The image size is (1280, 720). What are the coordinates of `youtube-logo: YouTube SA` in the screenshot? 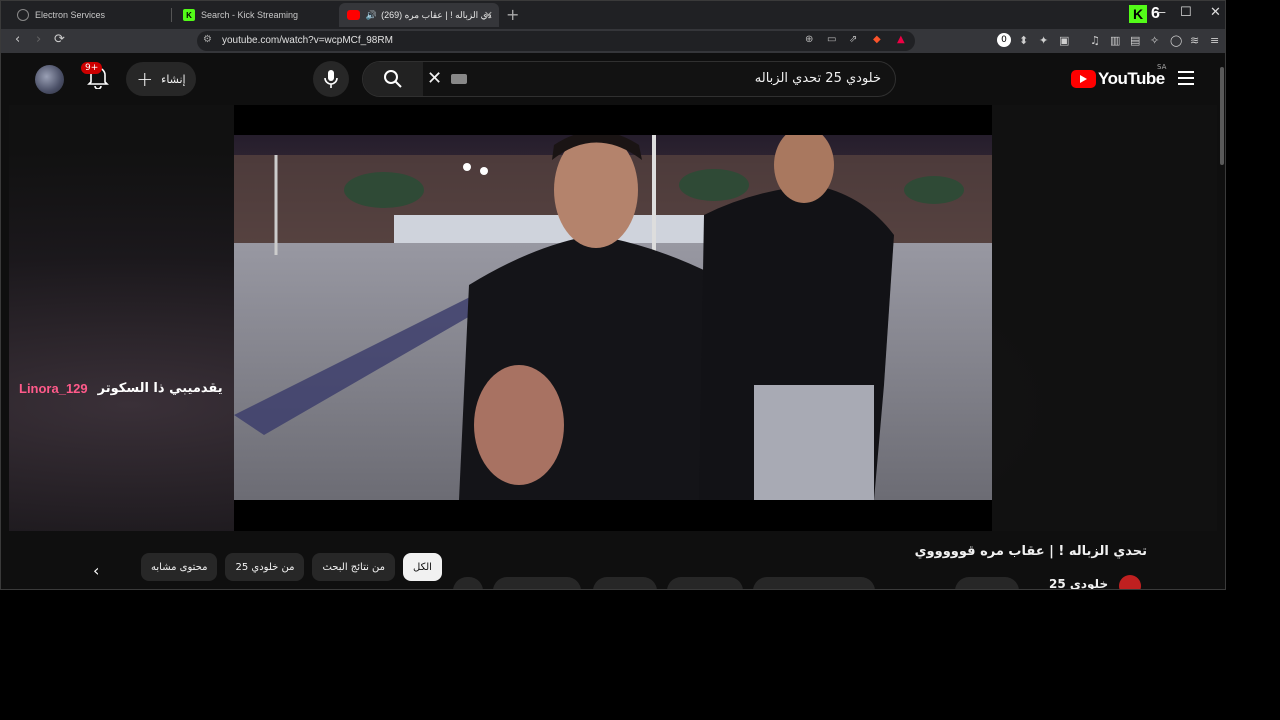 It's located at (1118, 76).